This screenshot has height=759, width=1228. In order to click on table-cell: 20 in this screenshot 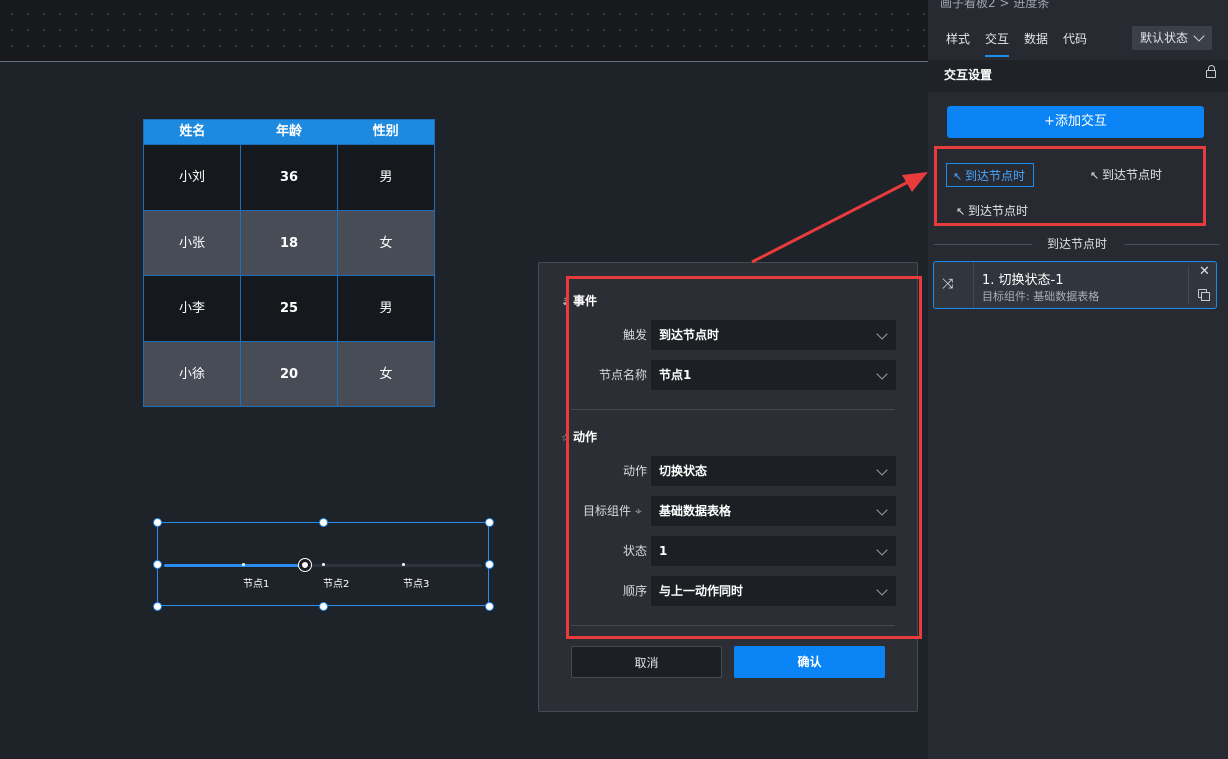, I will do `click(289, 373)`.